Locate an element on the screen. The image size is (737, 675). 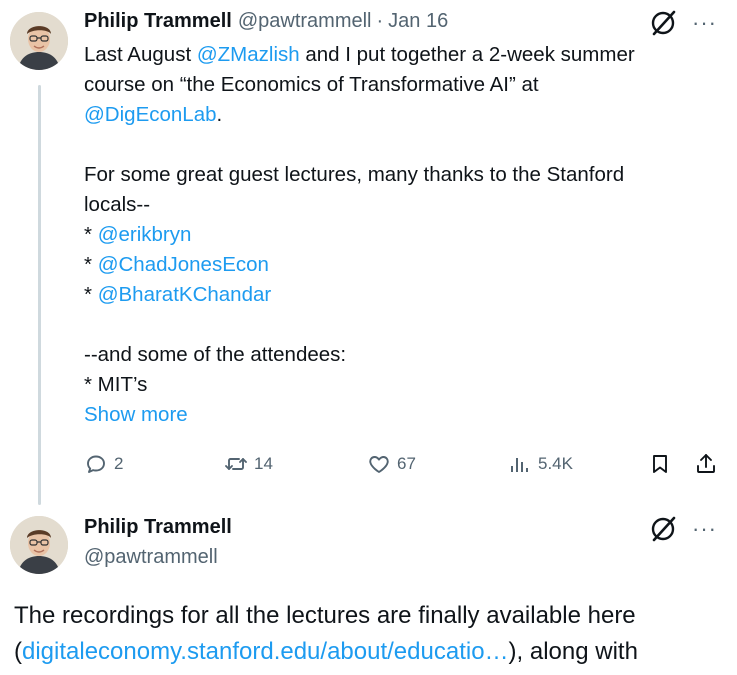
mention-link: @ZMazlish is located at coordinates (248, 54).